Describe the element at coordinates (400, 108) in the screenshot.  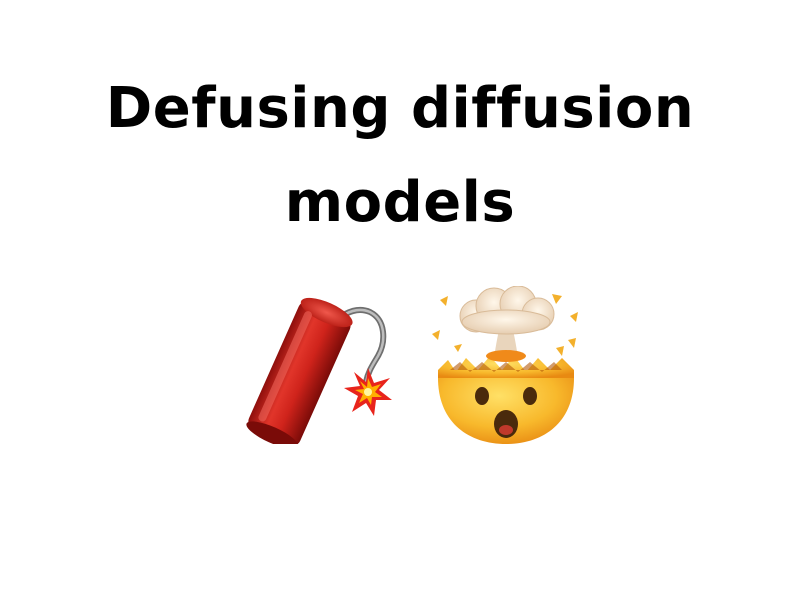
I see `title-line-1: Defusing diffusion` at that location.